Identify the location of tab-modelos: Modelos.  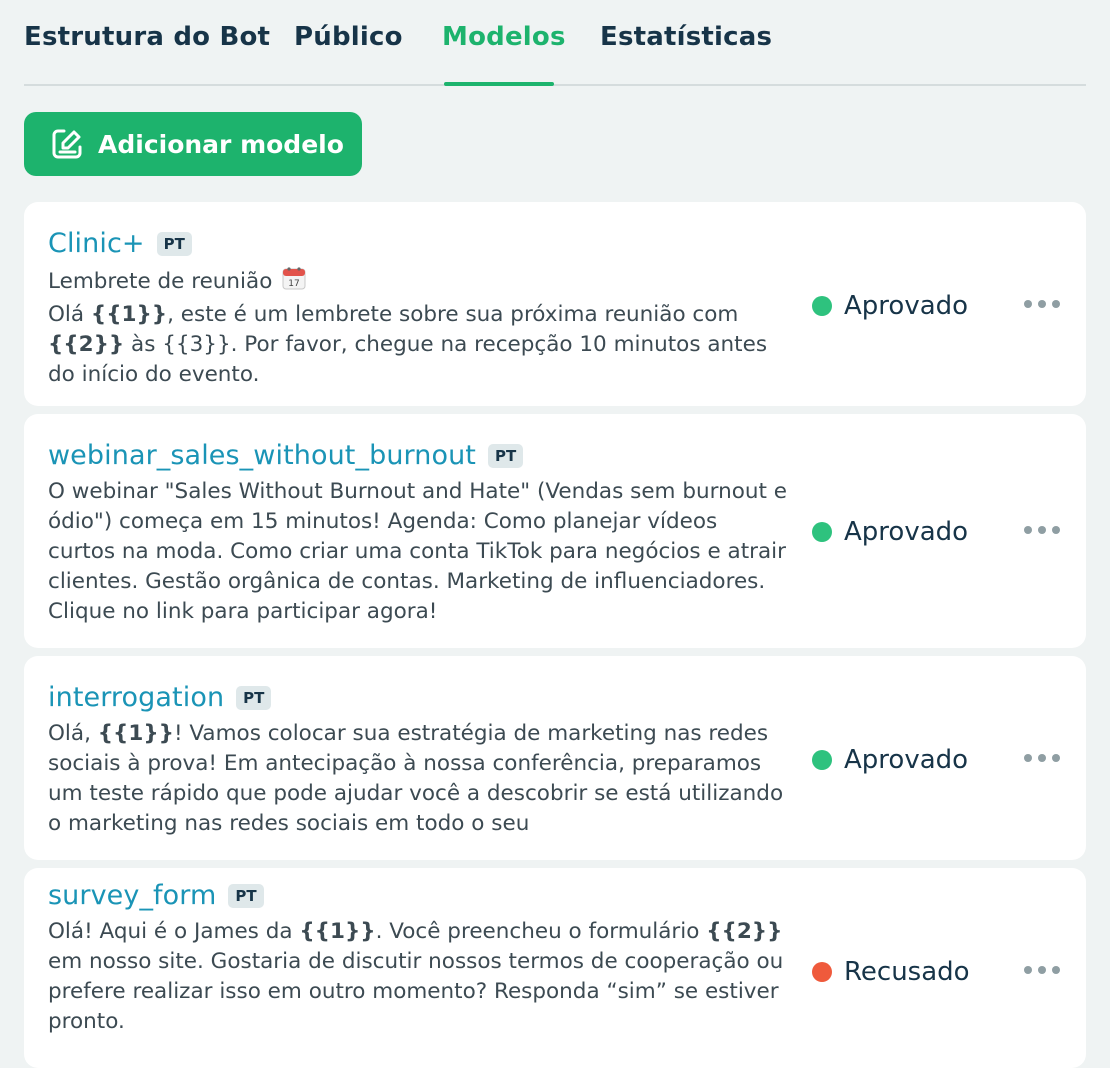
(504, 37).